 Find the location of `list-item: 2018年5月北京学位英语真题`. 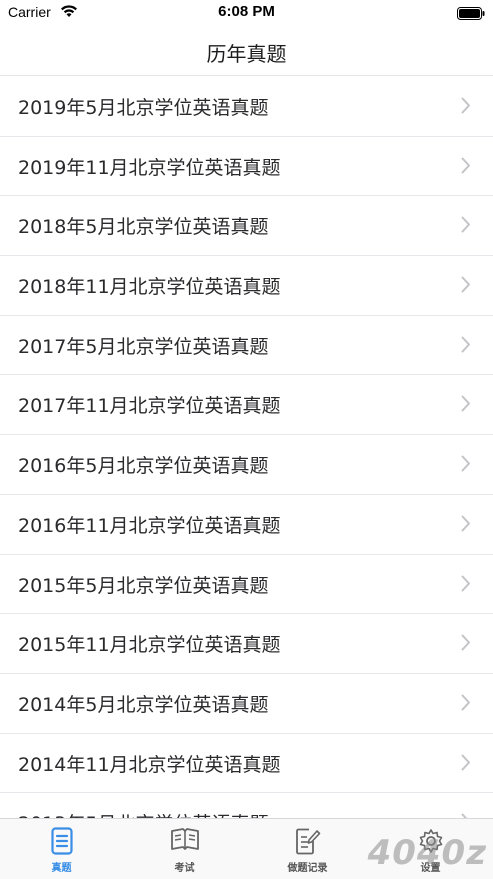

list-item: 2018年5月北京学位英语真题 is located at coordinates (246, 226).